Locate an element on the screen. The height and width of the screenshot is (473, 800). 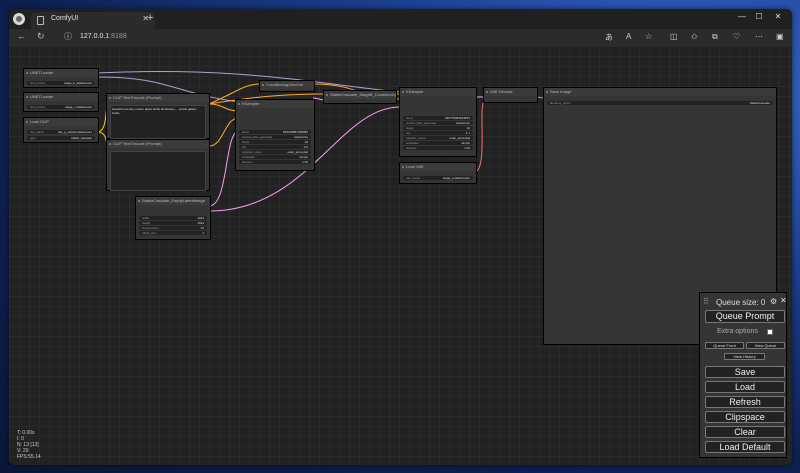
node-unet-loader-b: UNETLoader unet_name stage_b_safetensors is located at coordinates (61, 78).